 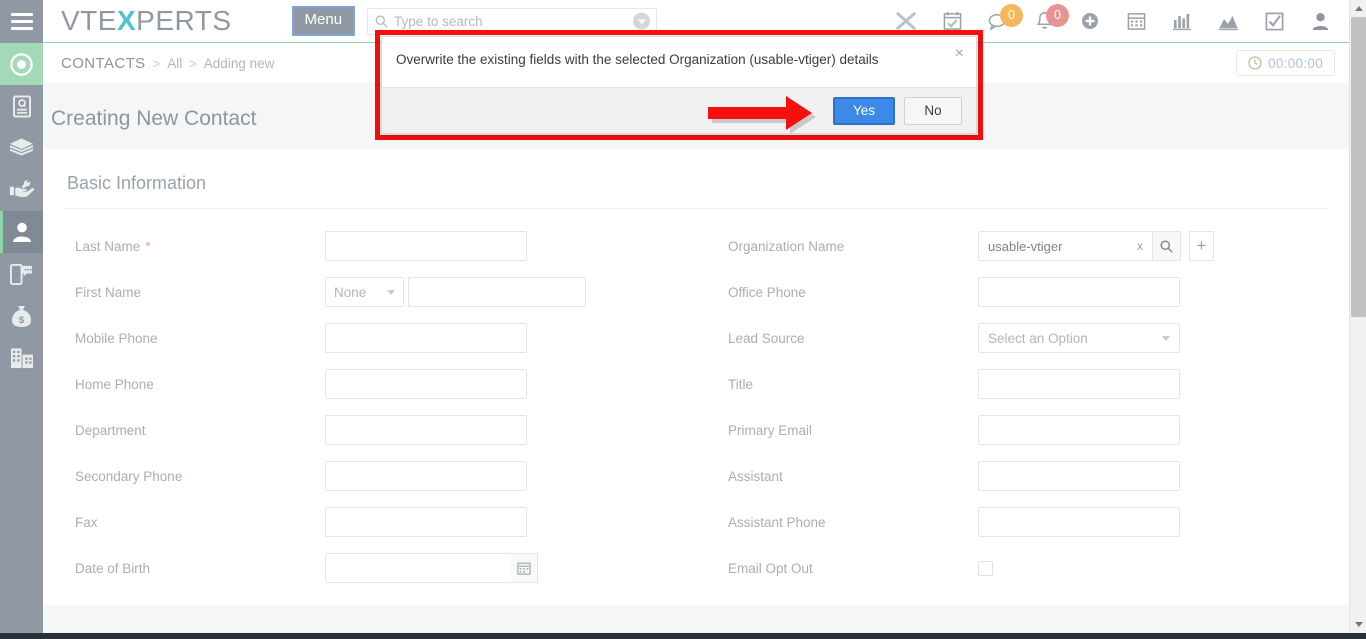 What do you see at coordinates (767, 292) in the screenshot?
I see `label-office-phone: Office Phone` at bounding box center [767, 292].